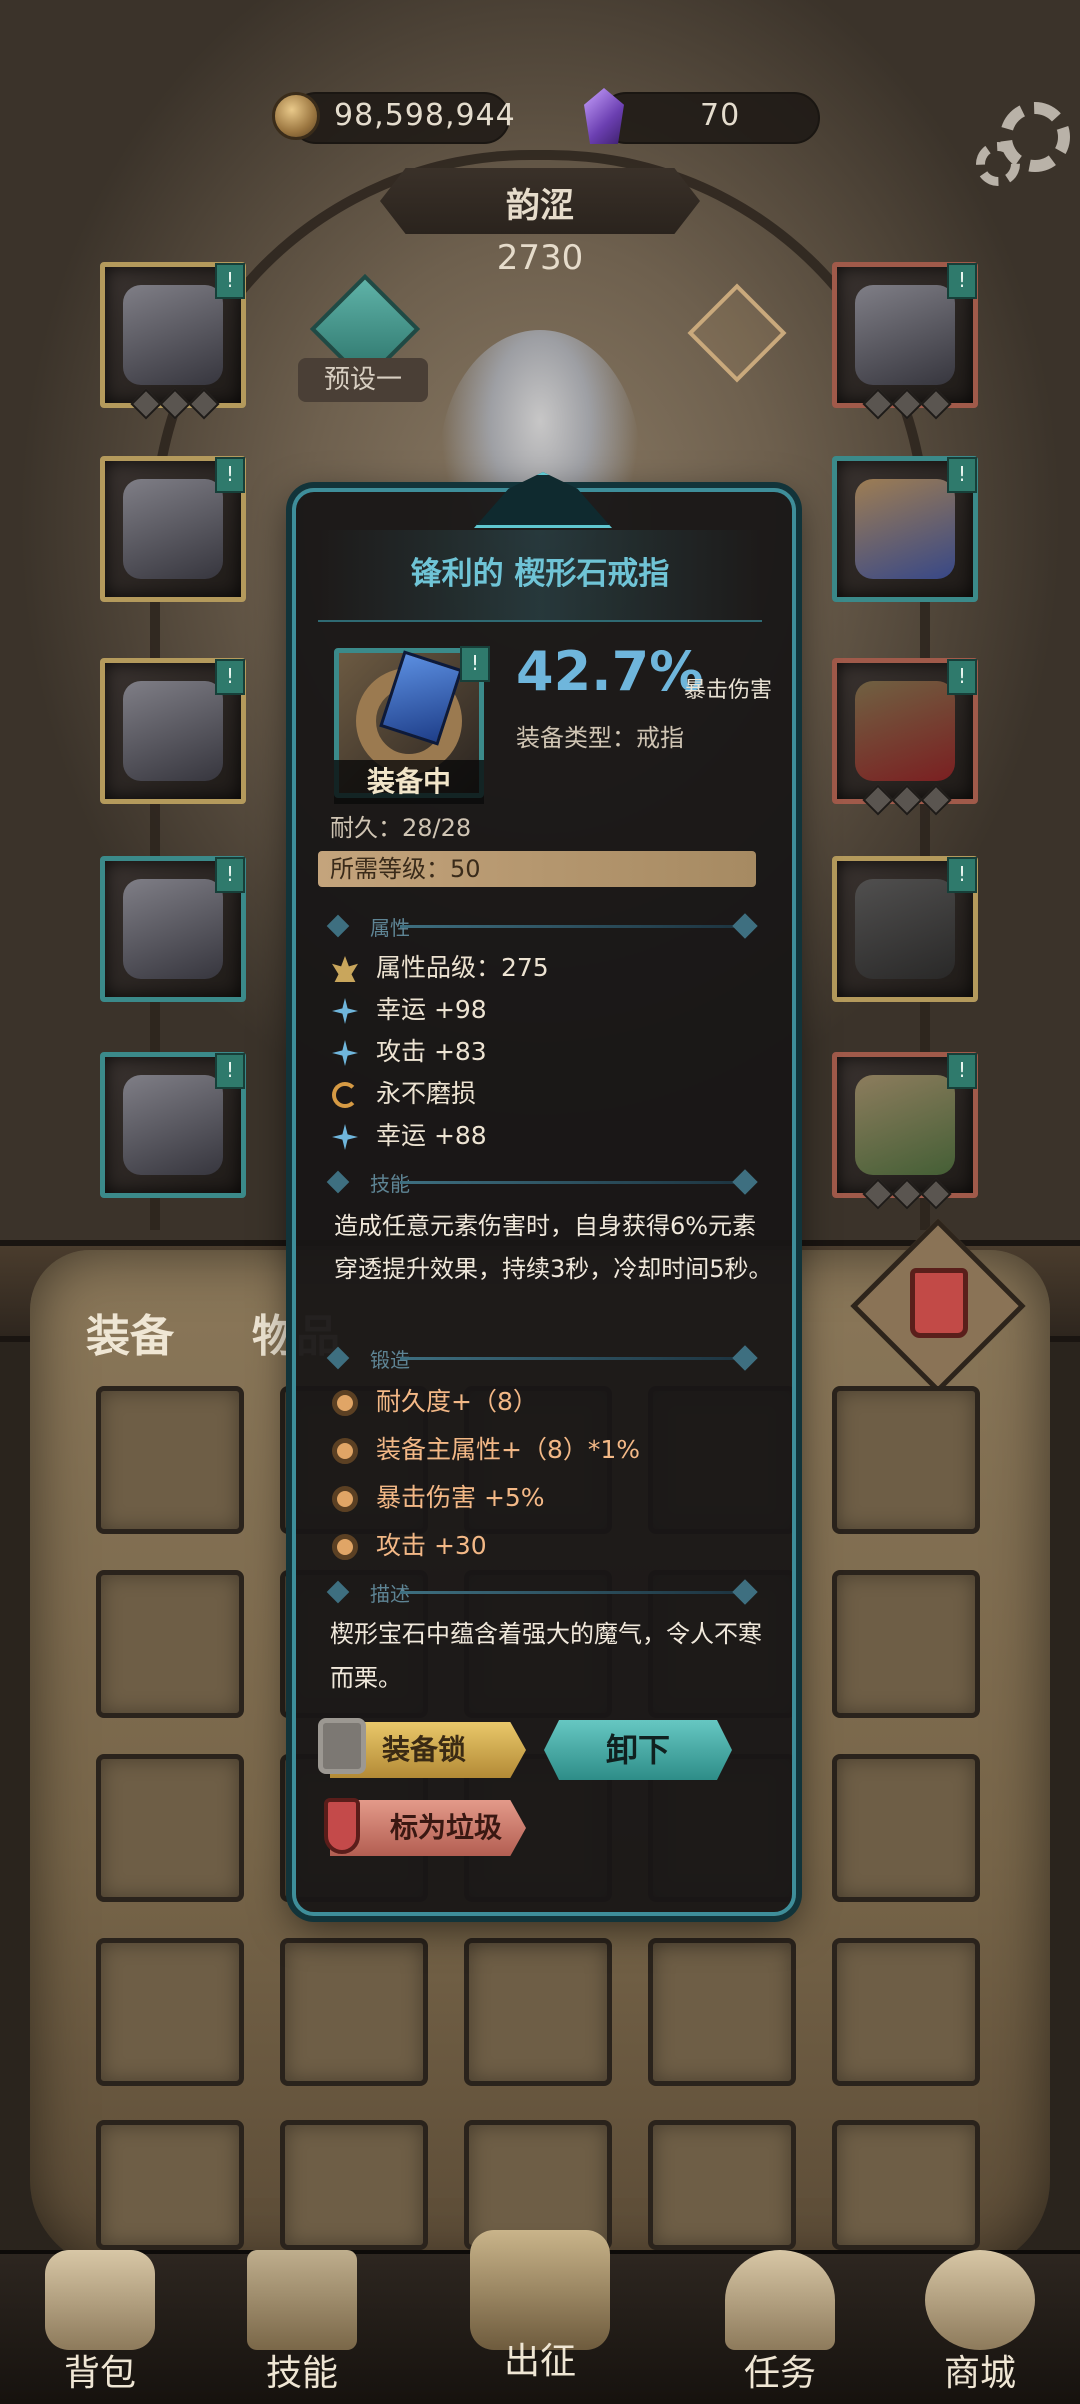  What do you see at coordinates (100, 2300) in the screenshot?
I see `backpack-icon` at bounding box center [100, 2300].